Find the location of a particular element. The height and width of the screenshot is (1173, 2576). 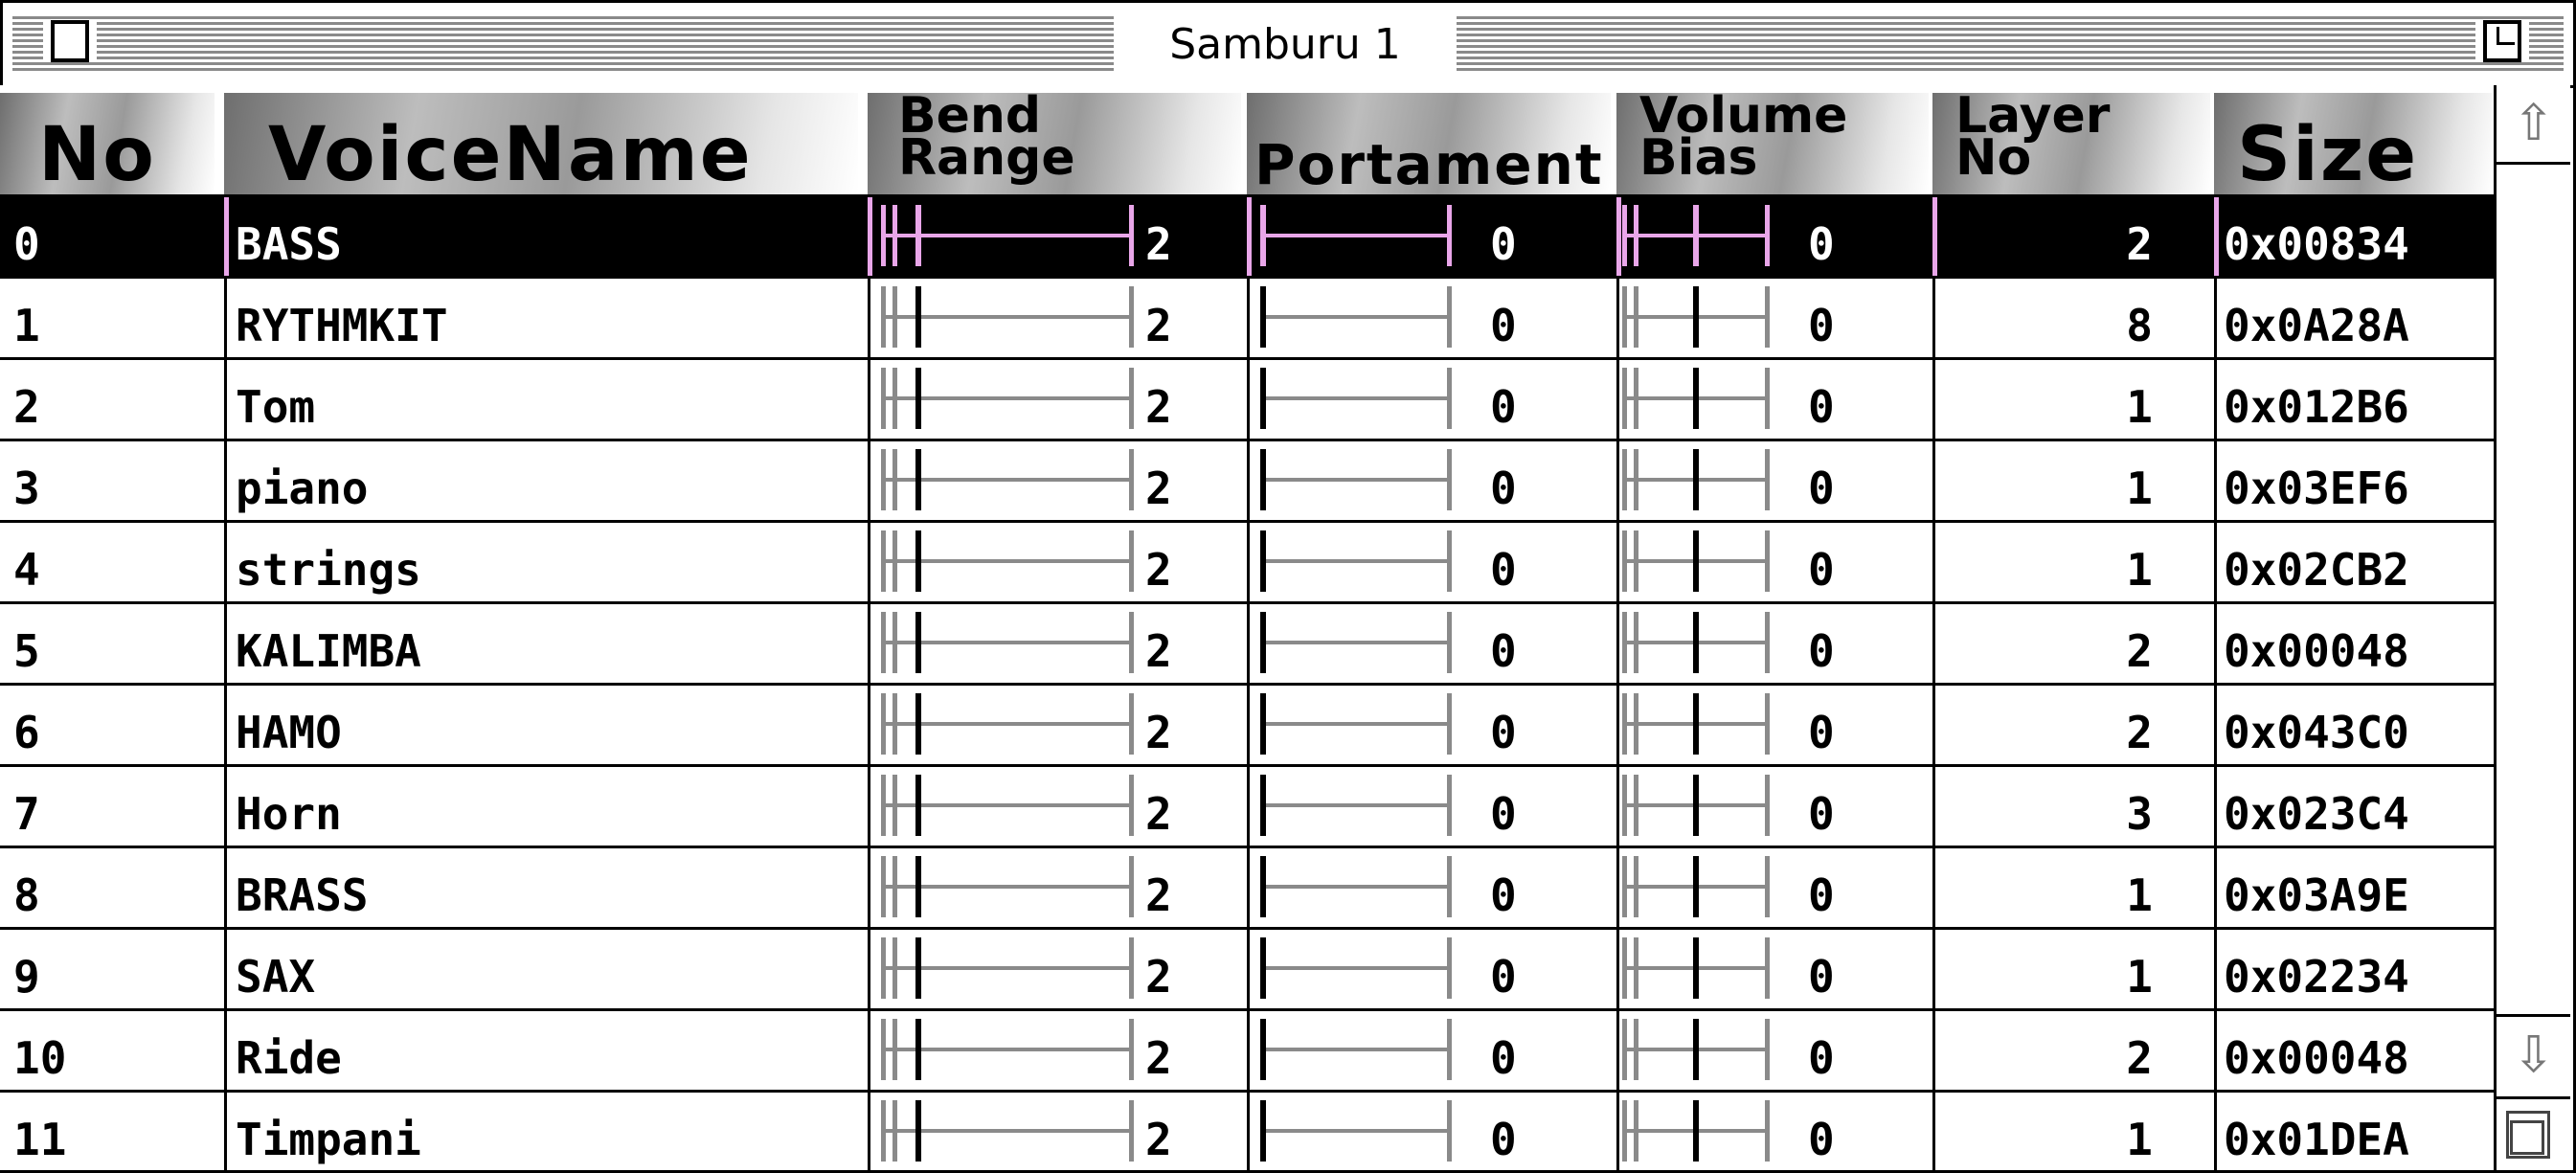

table-row: 6 HAMO 2 0 0 2 0x043C0 is located at coordinates (1247, 726).